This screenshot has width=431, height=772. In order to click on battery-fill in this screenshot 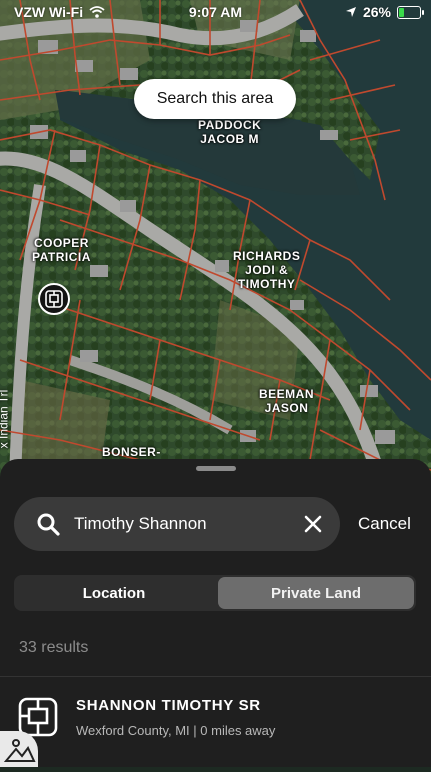, I will do `click(401, 12)`.